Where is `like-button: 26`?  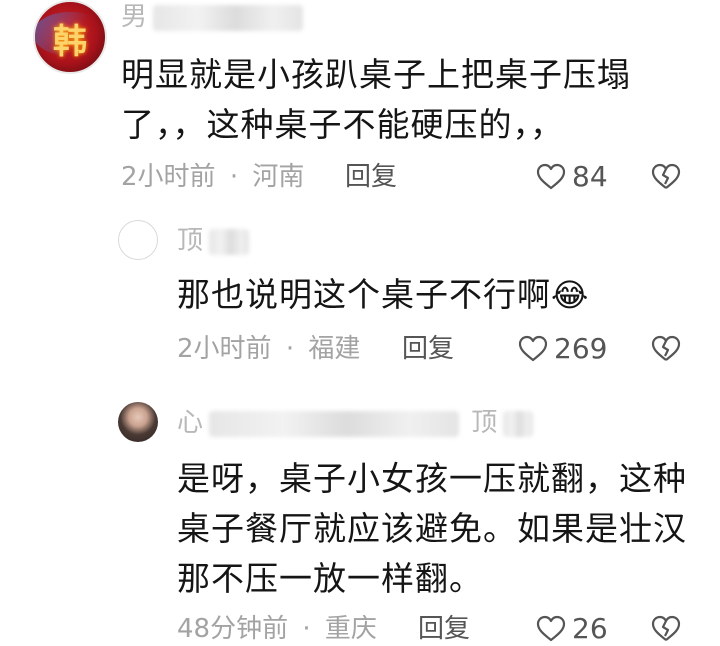
like-button: 26 is located at coordinates (572, 629).